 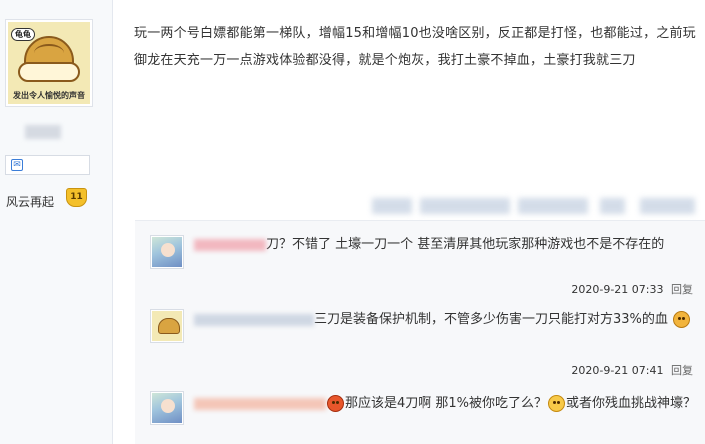 I want to click on reply-meta: 2020-9-21 07:33 回复, so click(x=632, y=289).